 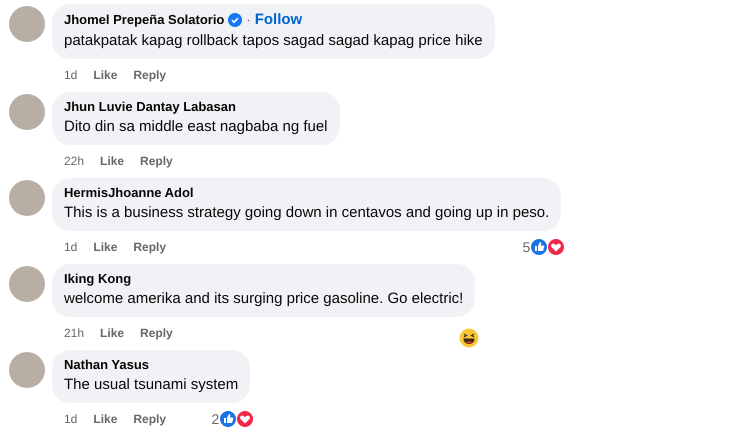 What do you see at coordinates (74, 161) in the screenshot?
I see `comment-time: 22h` at bounding box center [74, 161].